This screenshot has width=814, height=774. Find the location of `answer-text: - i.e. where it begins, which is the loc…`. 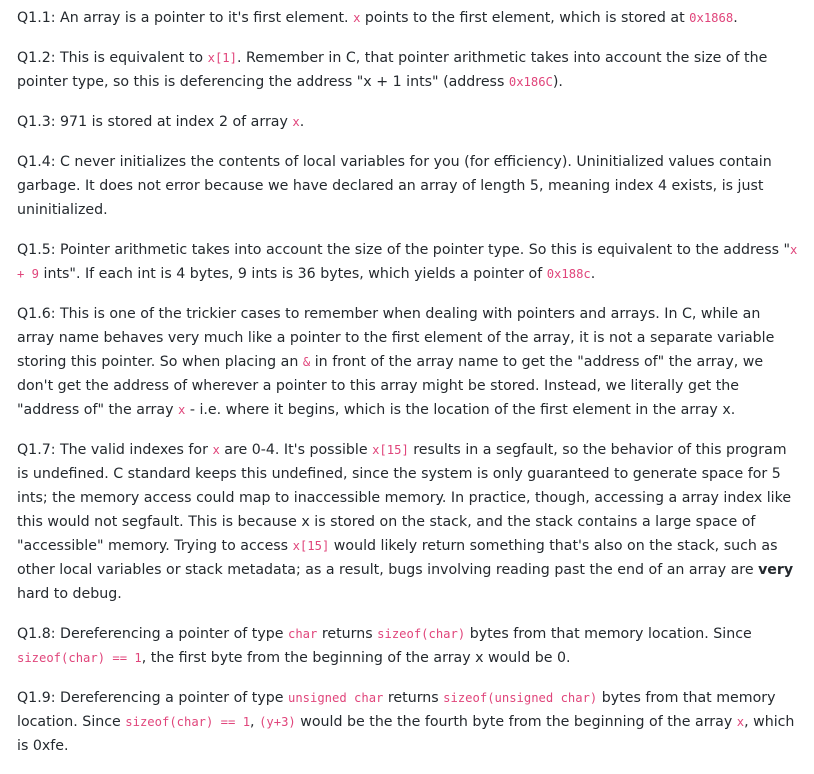

answer-text: - i.e. where it begins, which is the loc… is located at coordinates (460, 410).